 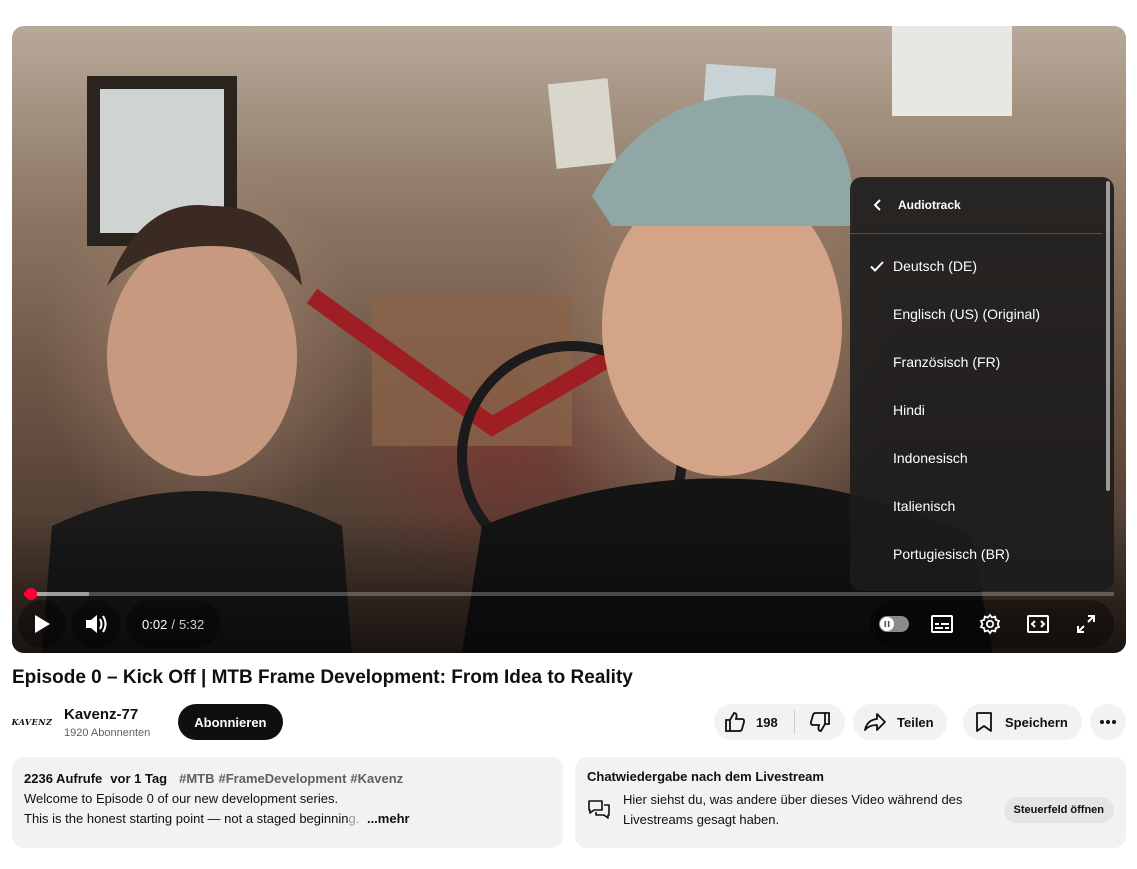 I want to click on view-count: 2236 Aufrufe, so click(x=63, y=778).